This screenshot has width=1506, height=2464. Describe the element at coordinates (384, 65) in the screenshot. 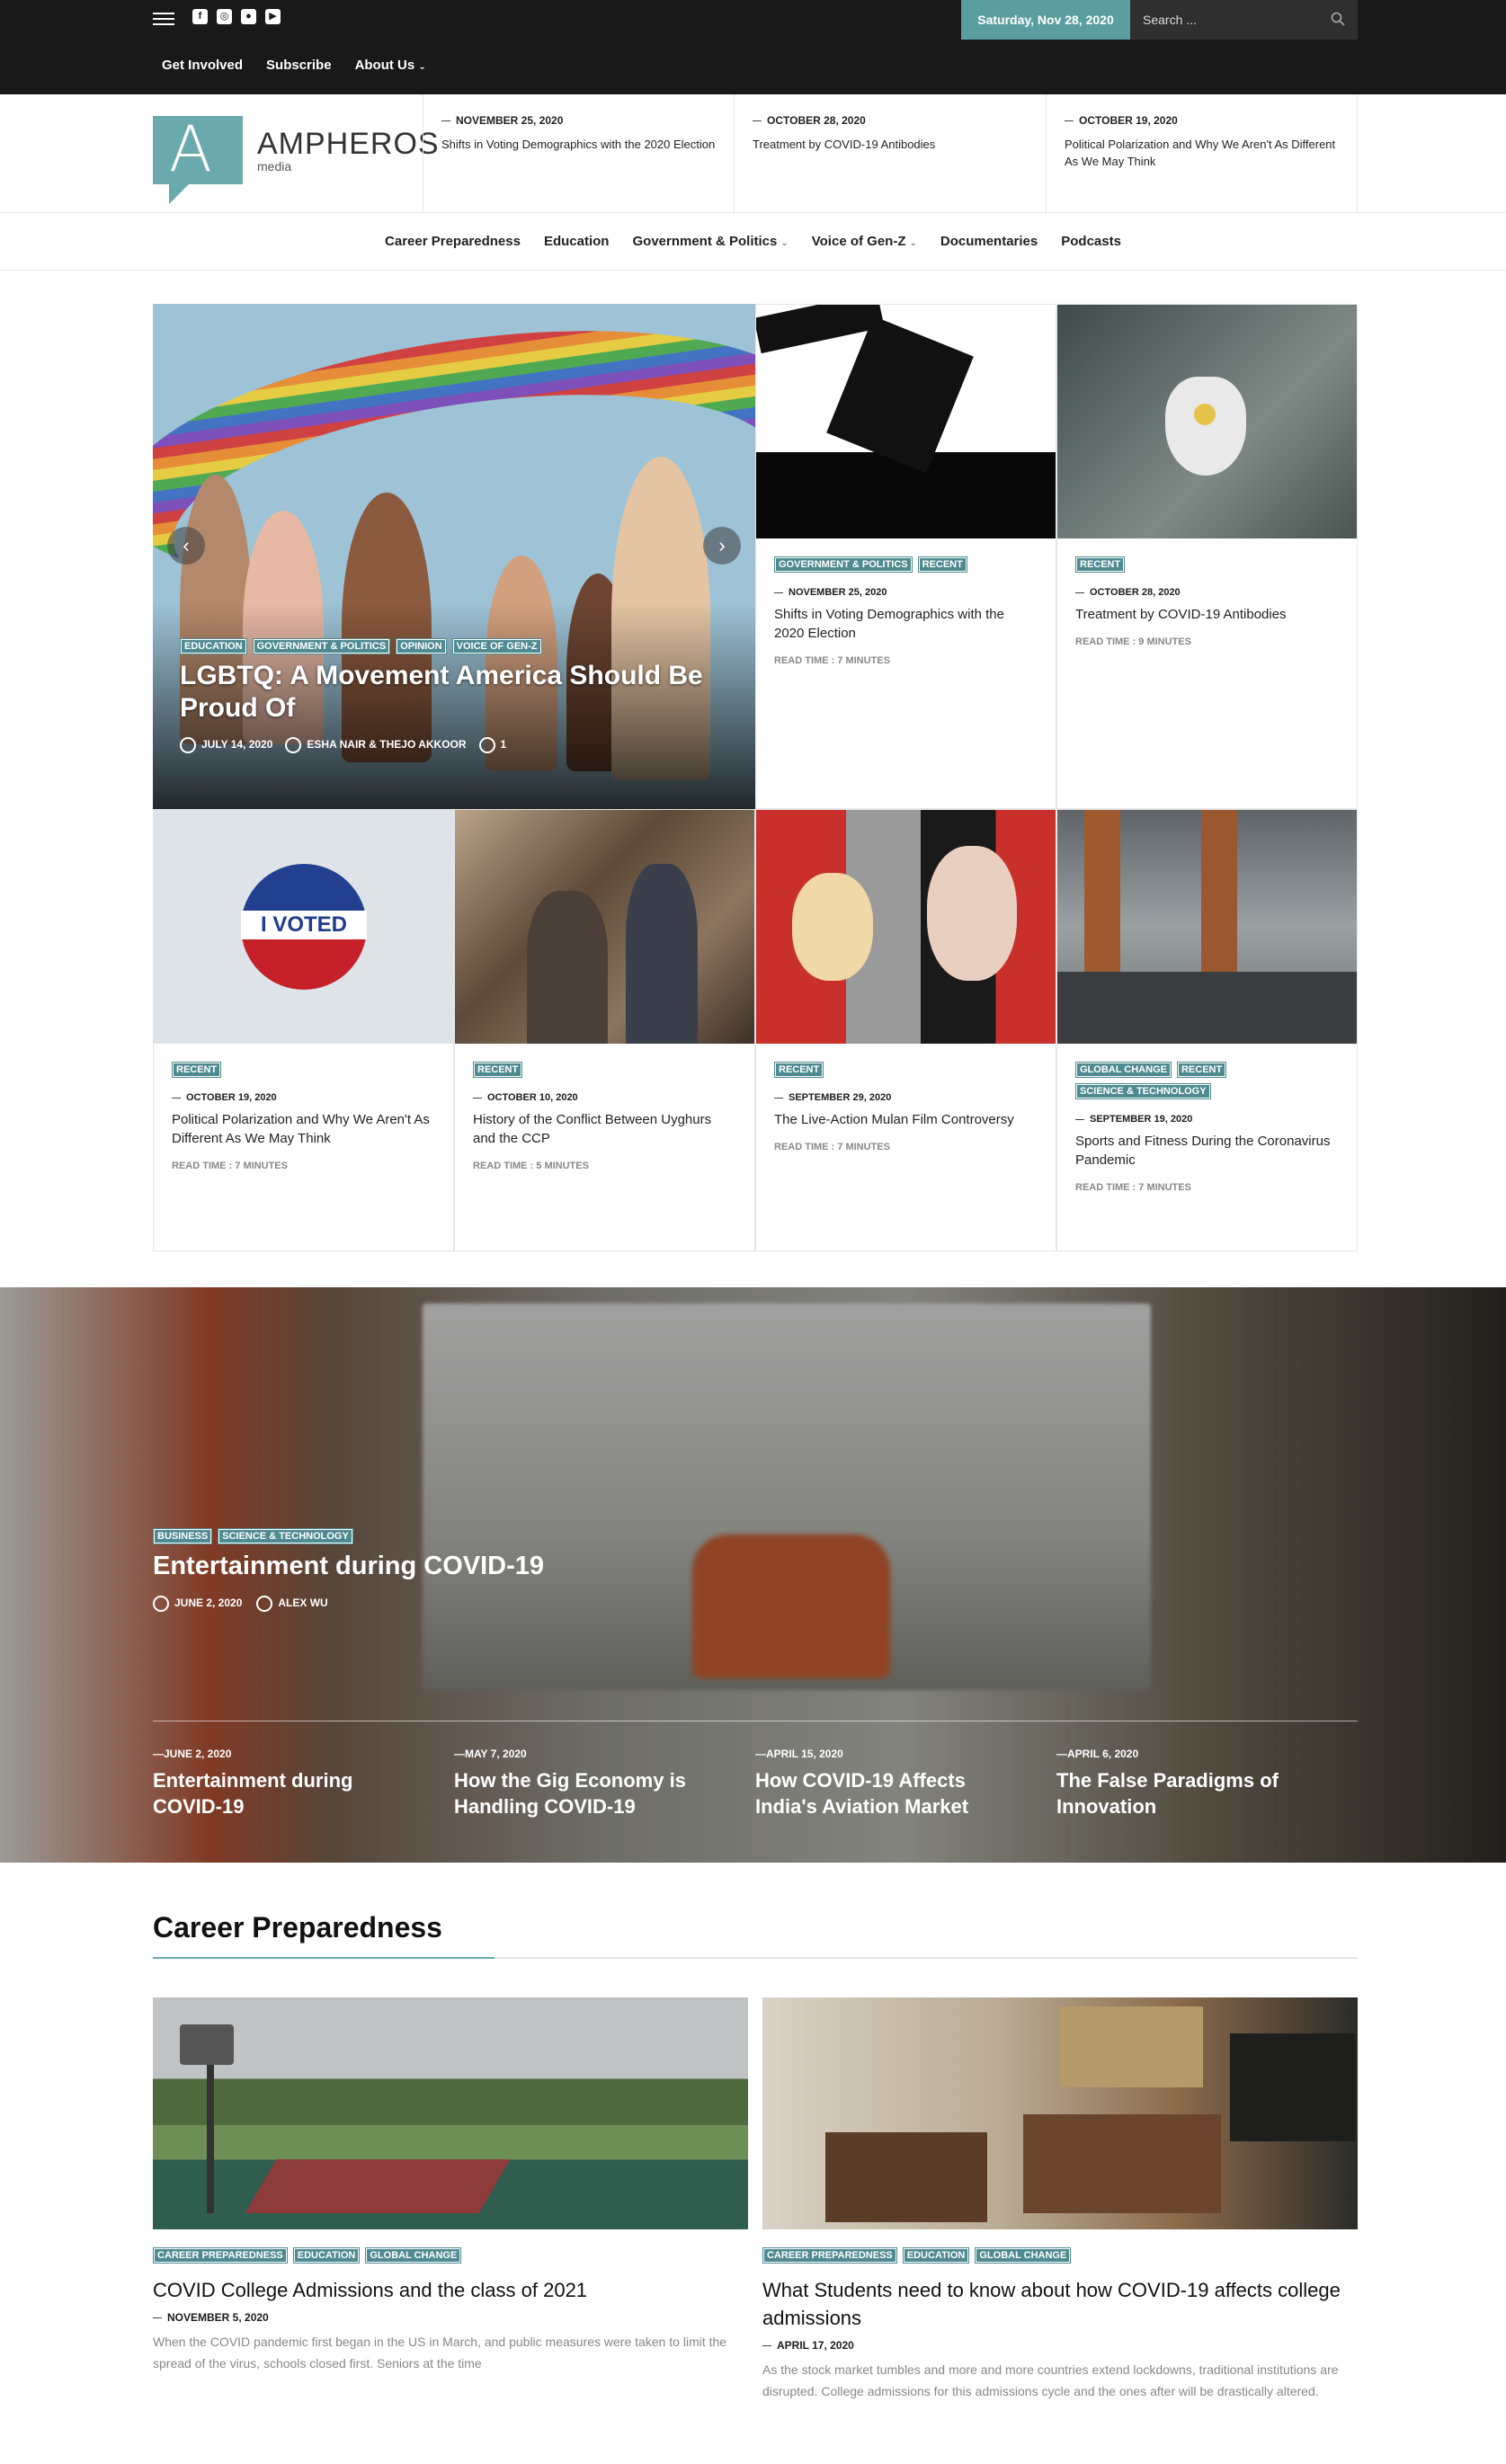

I see `about-us-label: About Us` at that location.